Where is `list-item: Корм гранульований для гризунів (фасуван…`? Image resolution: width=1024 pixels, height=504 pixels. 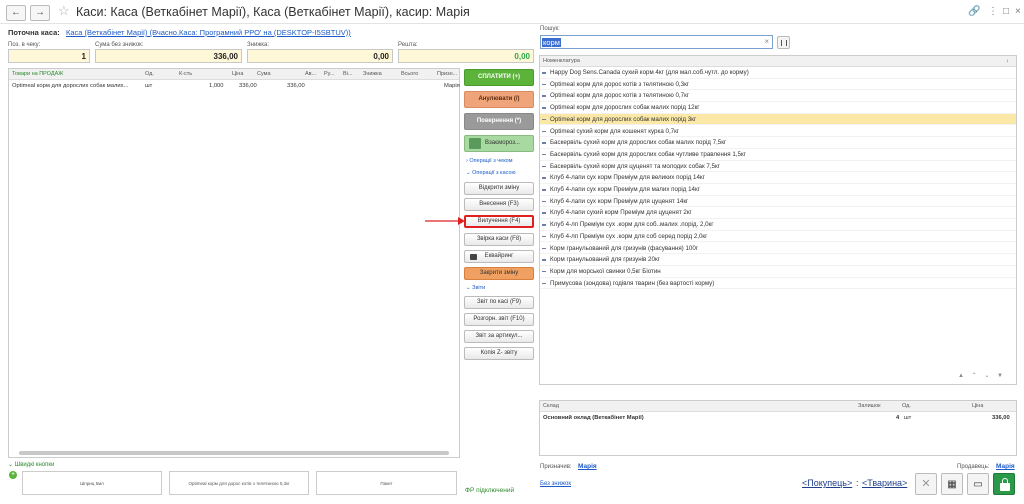 list-item: Корм гранульований для гризунів (фасуван… is located at coordinates (778, 249).